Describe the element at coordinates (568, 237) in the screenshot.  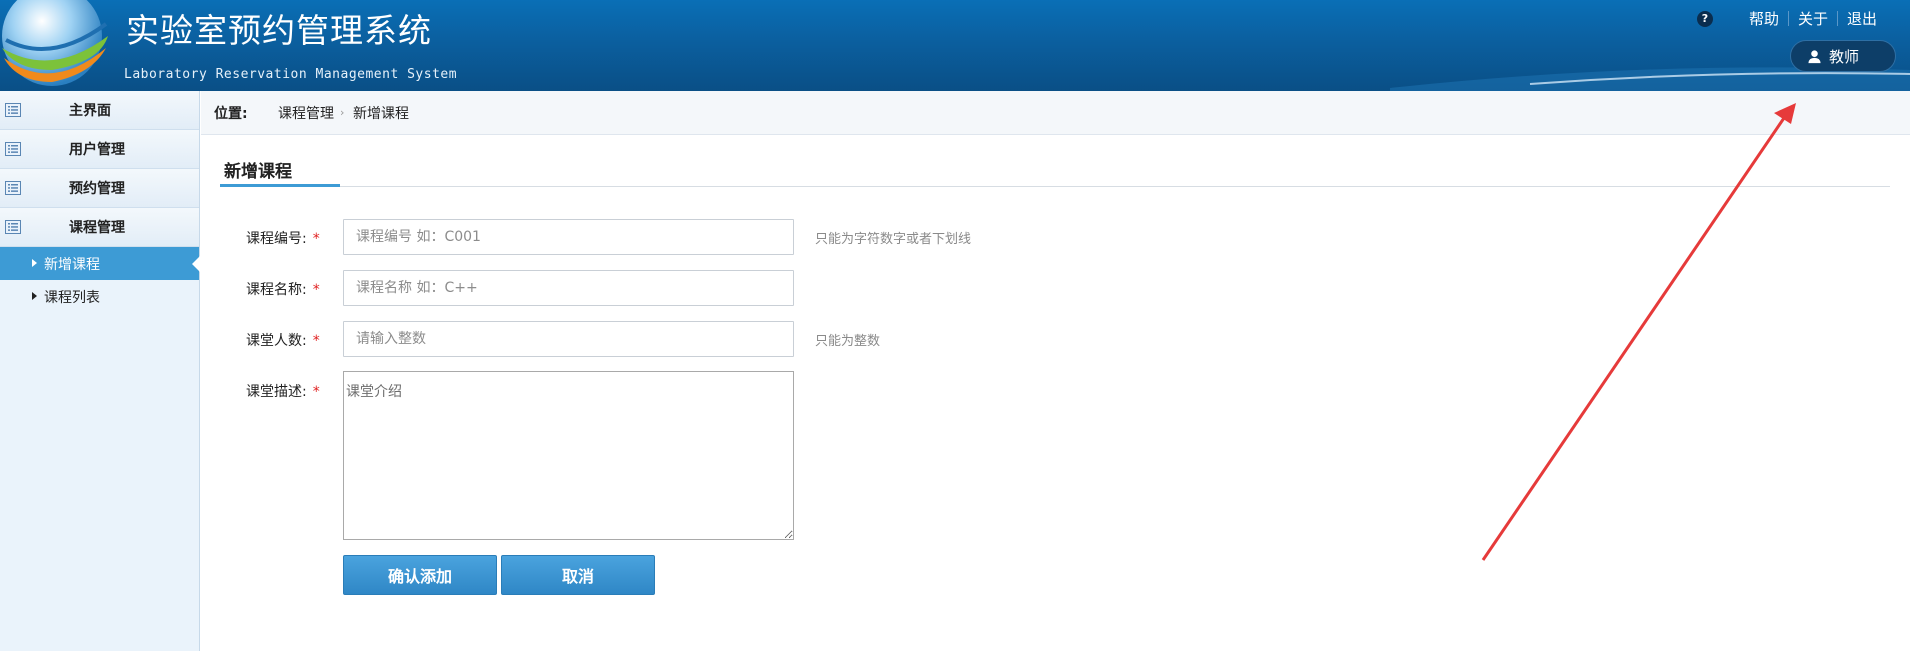
I see `course-code-input` at that location.